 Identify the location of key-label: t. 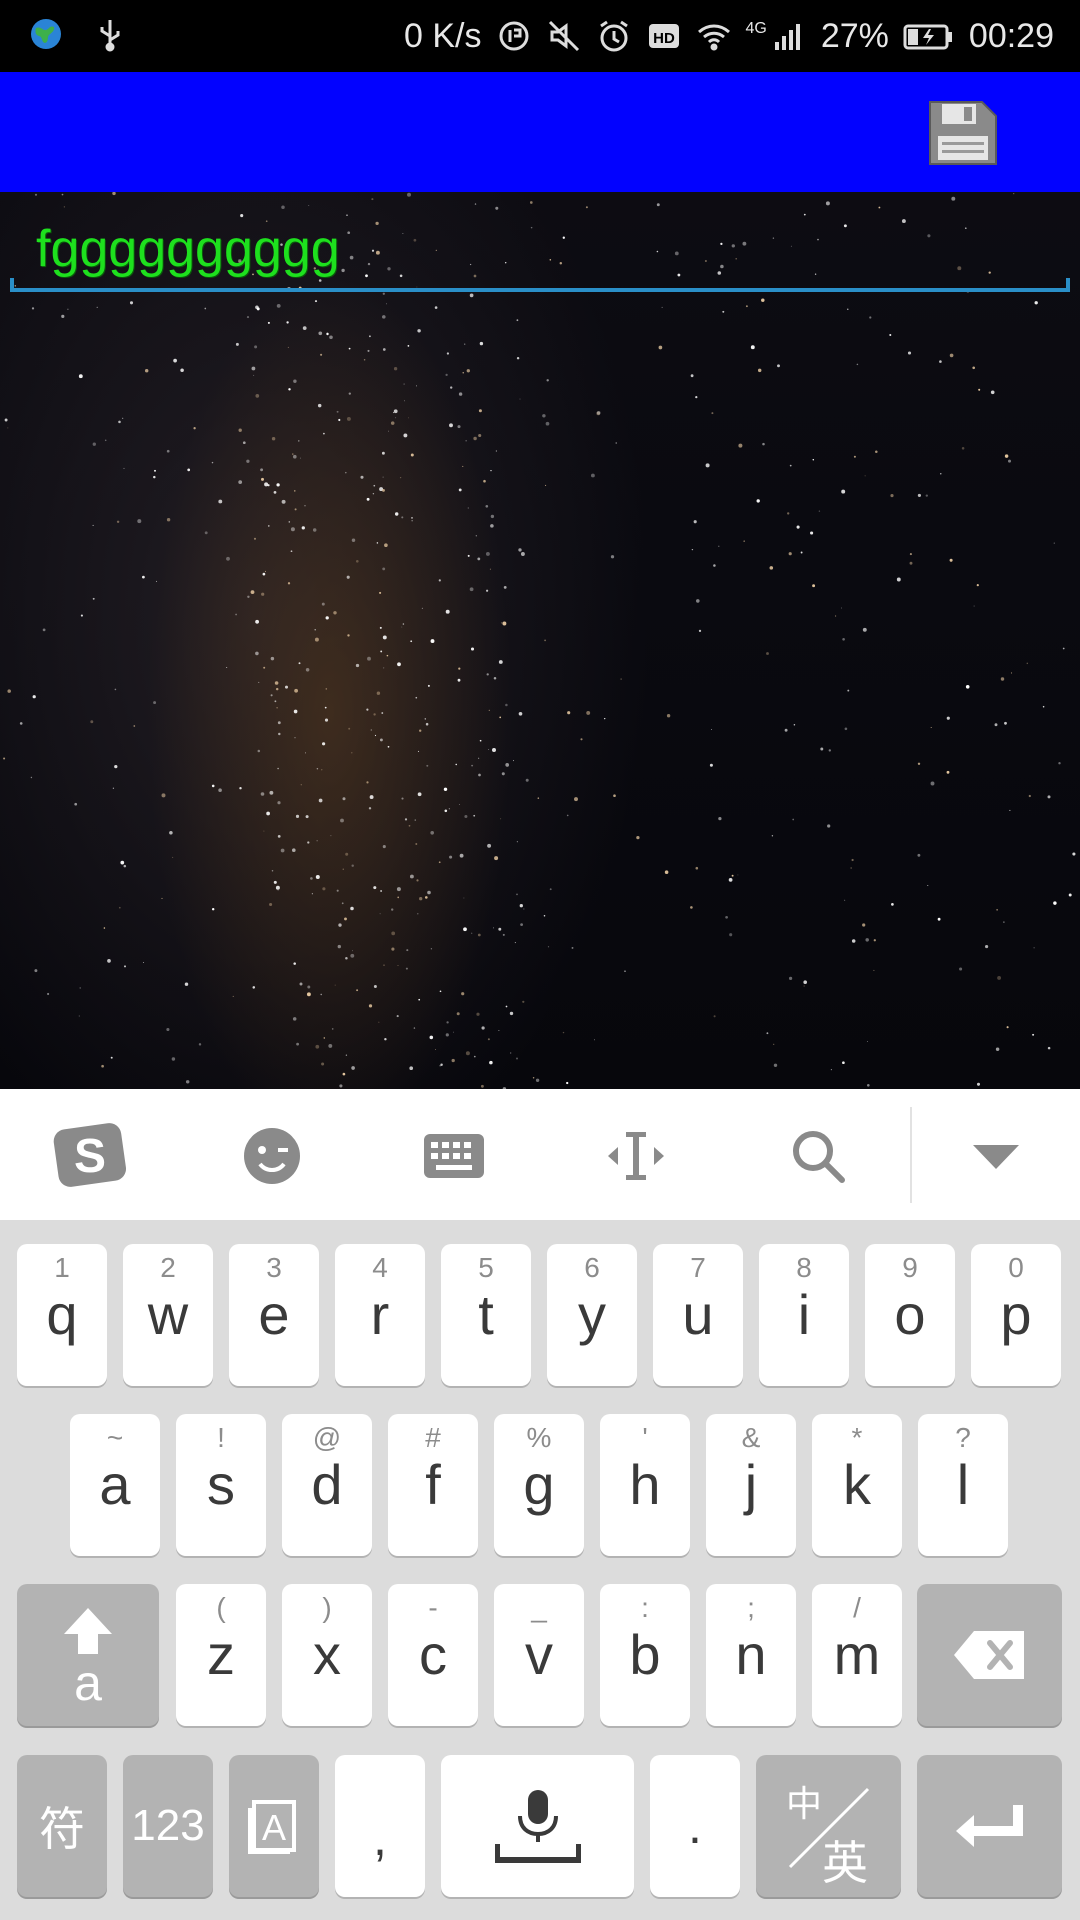
(486, 1314).